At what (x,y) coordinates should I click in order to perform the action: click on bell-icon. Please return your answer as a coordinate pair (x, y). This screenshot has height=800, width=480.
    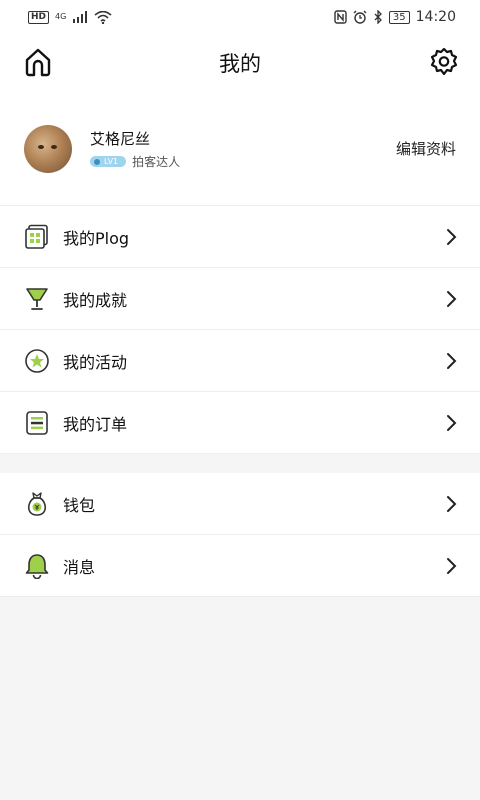
    Looking at the image, I should click on (37, 566).